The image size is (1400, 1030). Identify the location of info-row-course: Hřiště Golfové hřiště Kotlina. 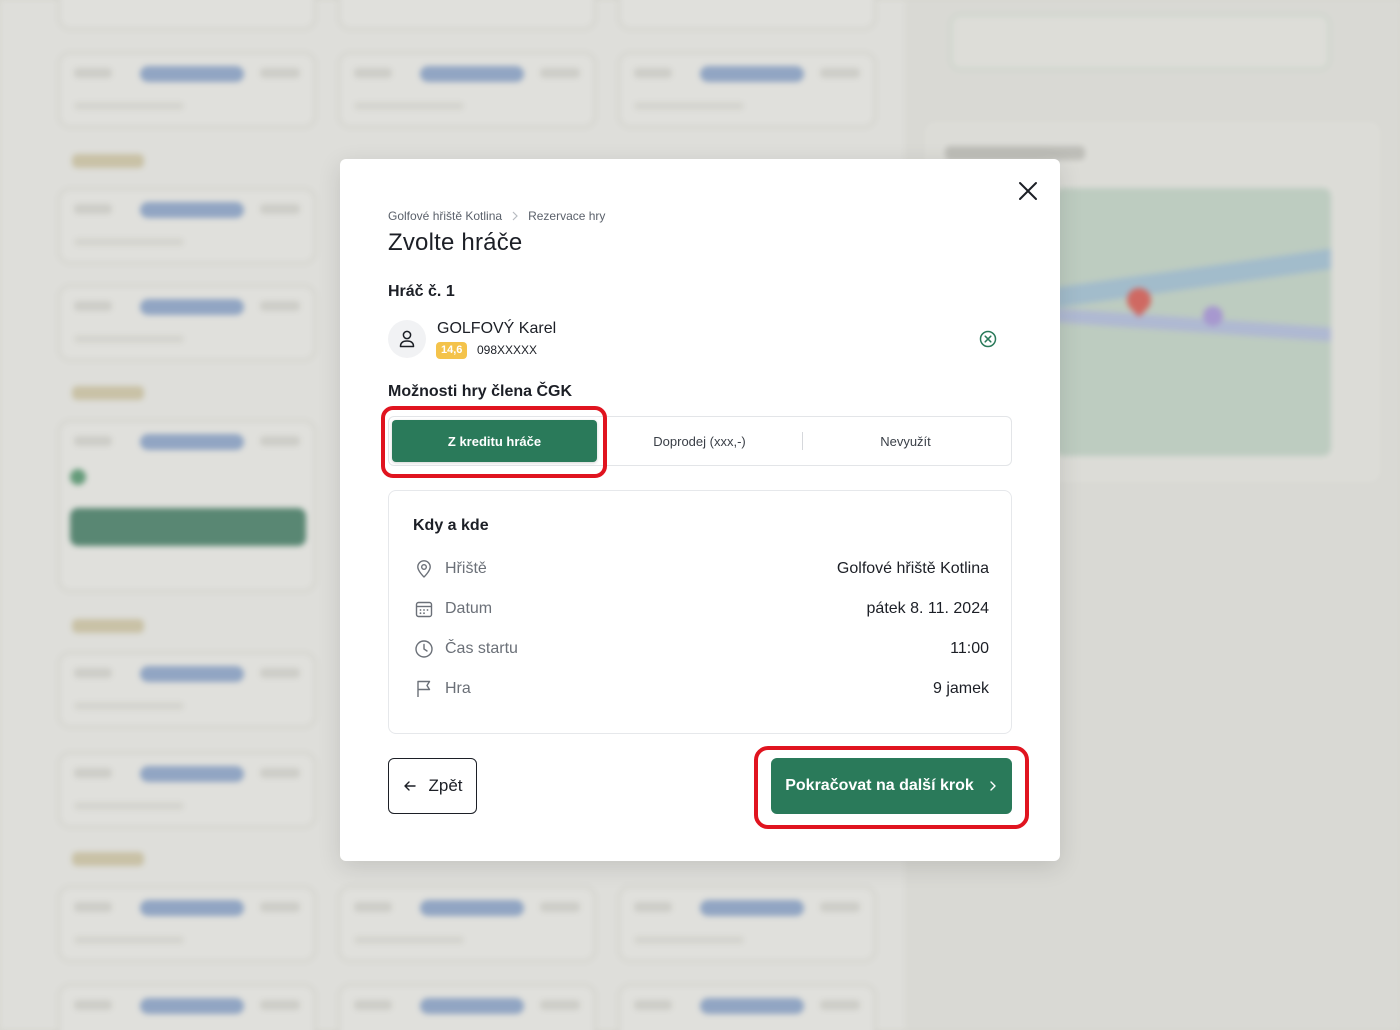
(701, 569).